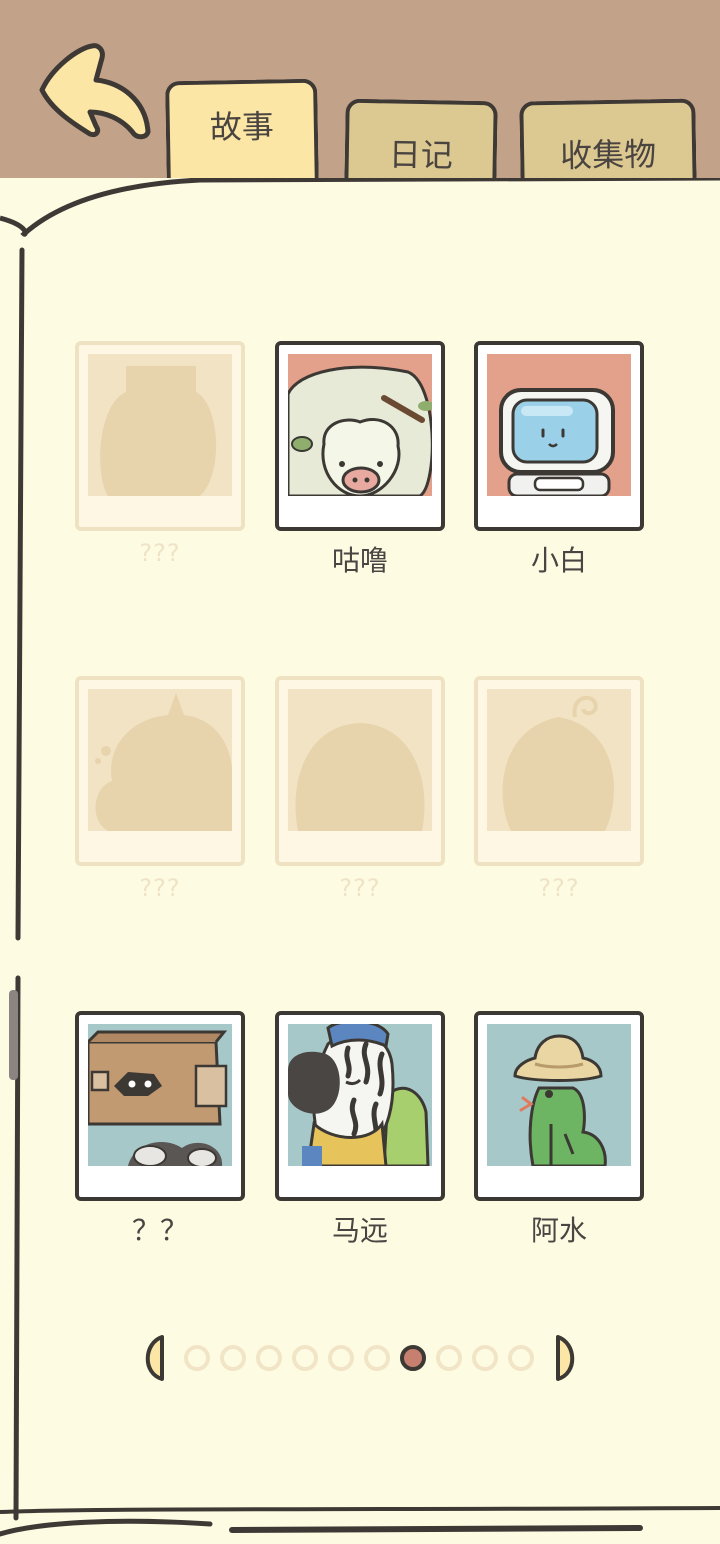  Describe the element at coordinates (160, 1095) in the screenshot. I see `box-head-icon` at that location.